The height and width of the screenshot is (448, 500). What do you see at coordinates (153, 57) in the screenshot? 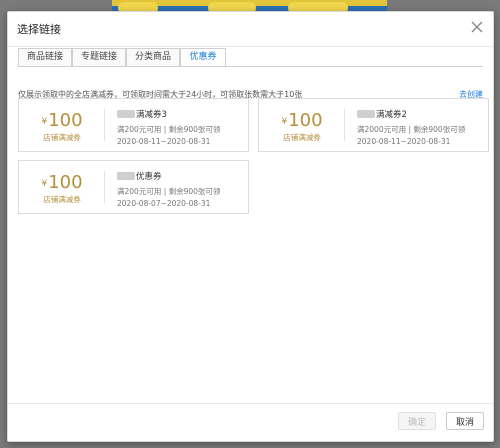
I see `tab-category-products: 分类商品` at bounding box center [153, 57].